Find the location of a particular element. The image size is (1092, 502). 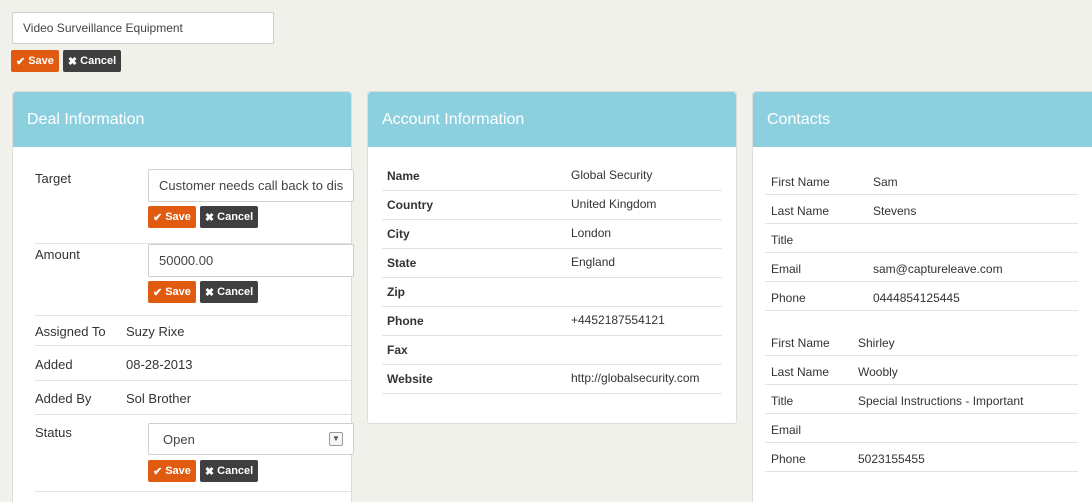

account-row: City London is located at coordinates (552, 234).